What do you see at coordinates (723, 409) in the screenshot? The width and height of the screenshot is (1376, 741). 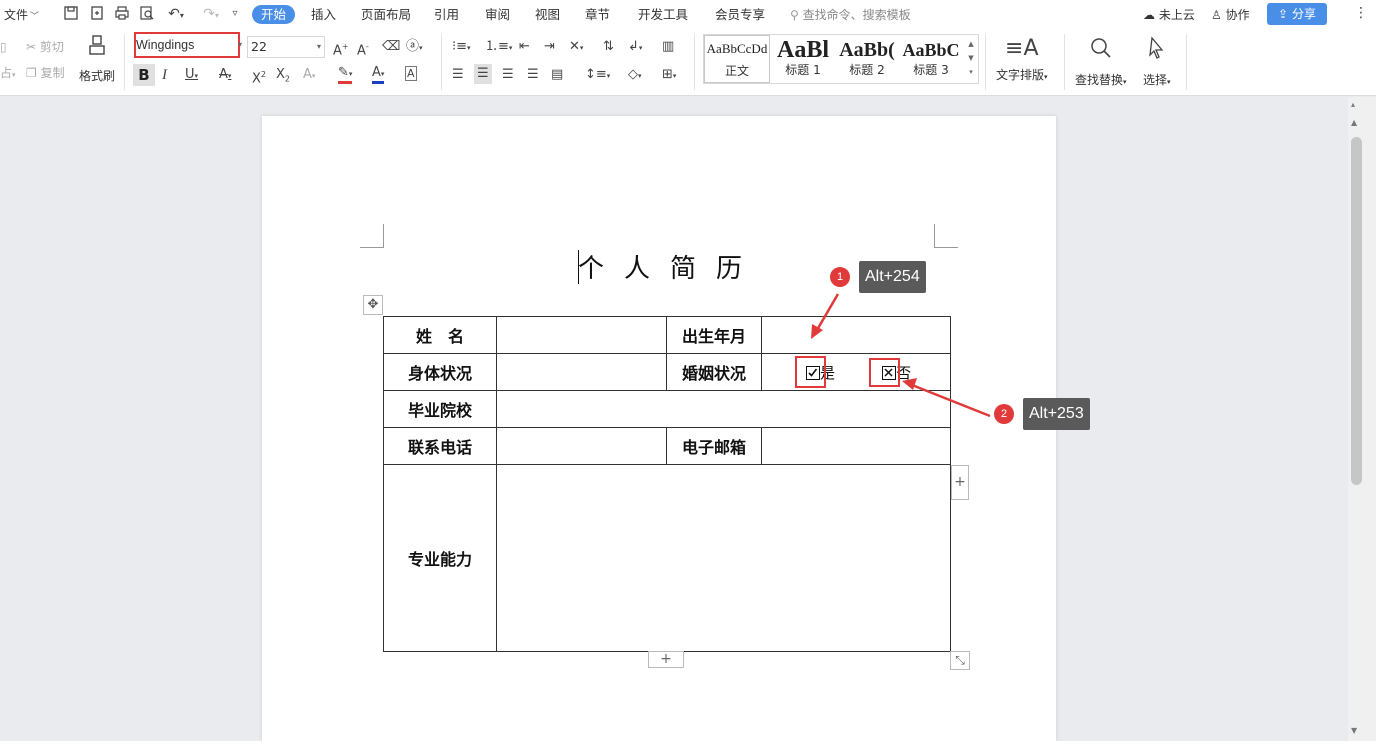 I see `school-value-cell` at bounding box center [723, 409].